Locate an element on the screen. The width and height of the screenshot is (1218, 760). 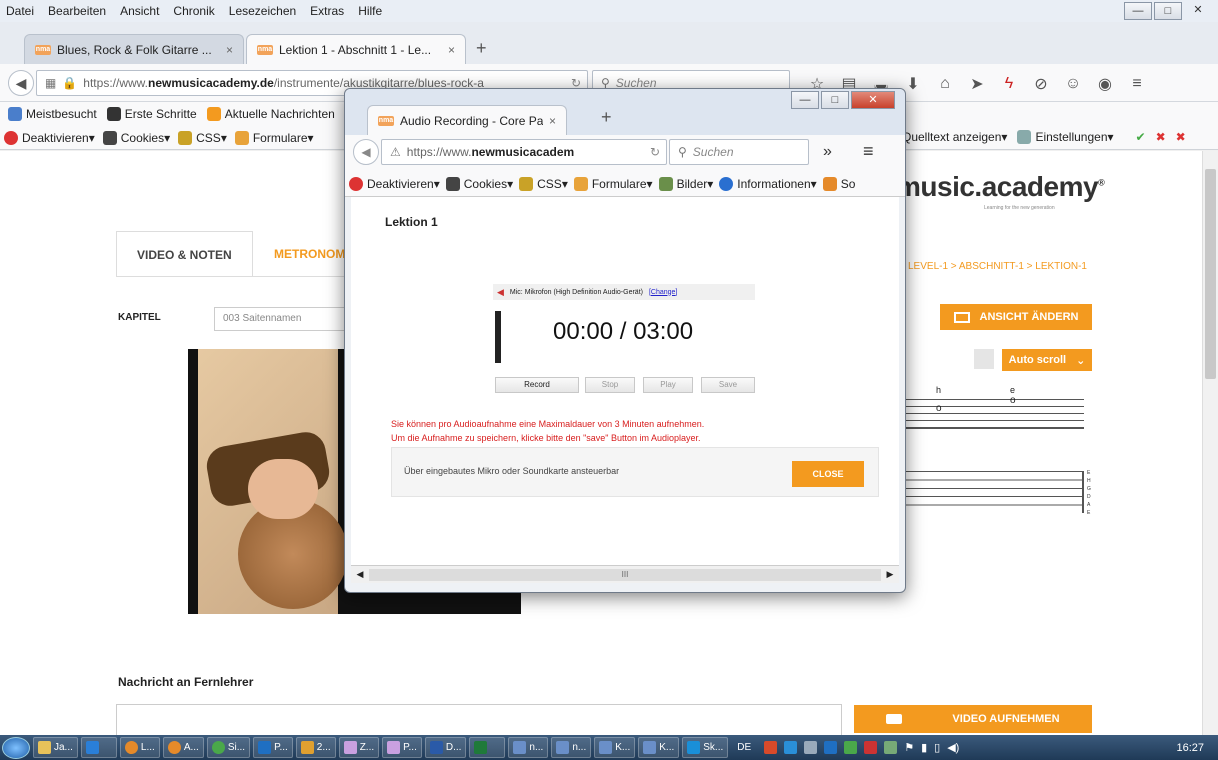
save-button: Save is located at coordinates (728, 385).